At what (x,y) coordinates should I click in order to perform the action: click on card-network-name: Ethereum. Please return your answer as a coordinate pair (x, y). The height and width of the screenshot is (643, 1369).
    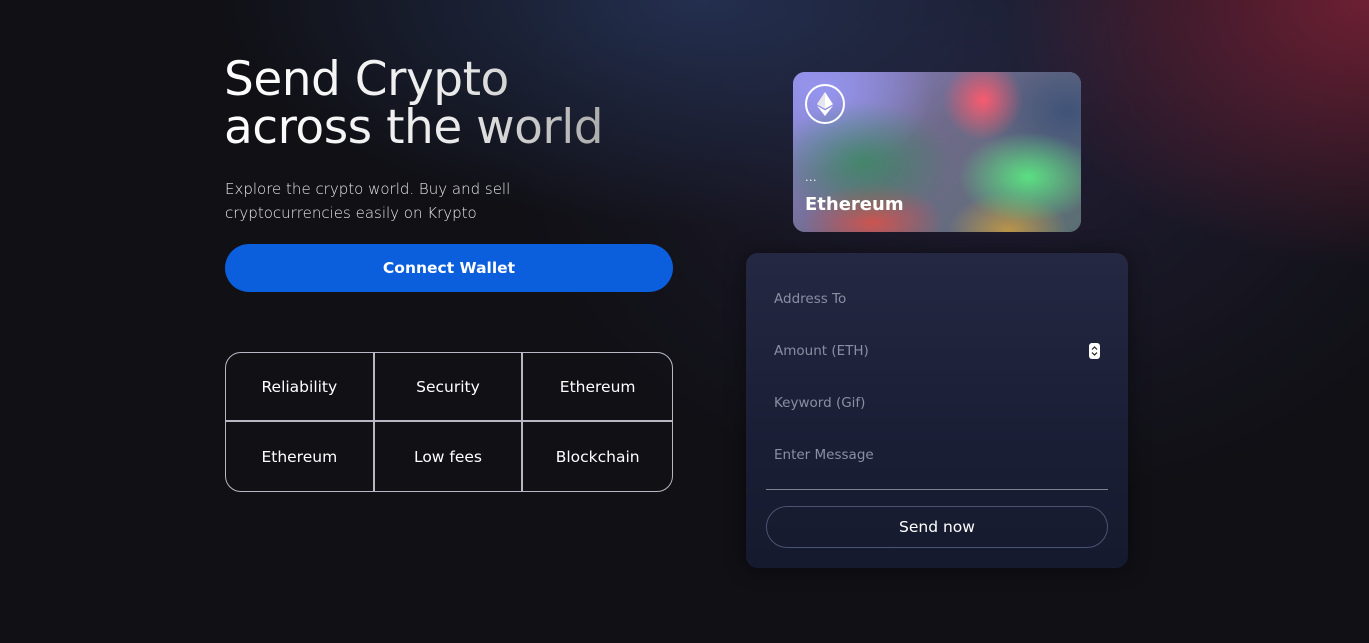
    Looking at the image, I should click on (854, 204).